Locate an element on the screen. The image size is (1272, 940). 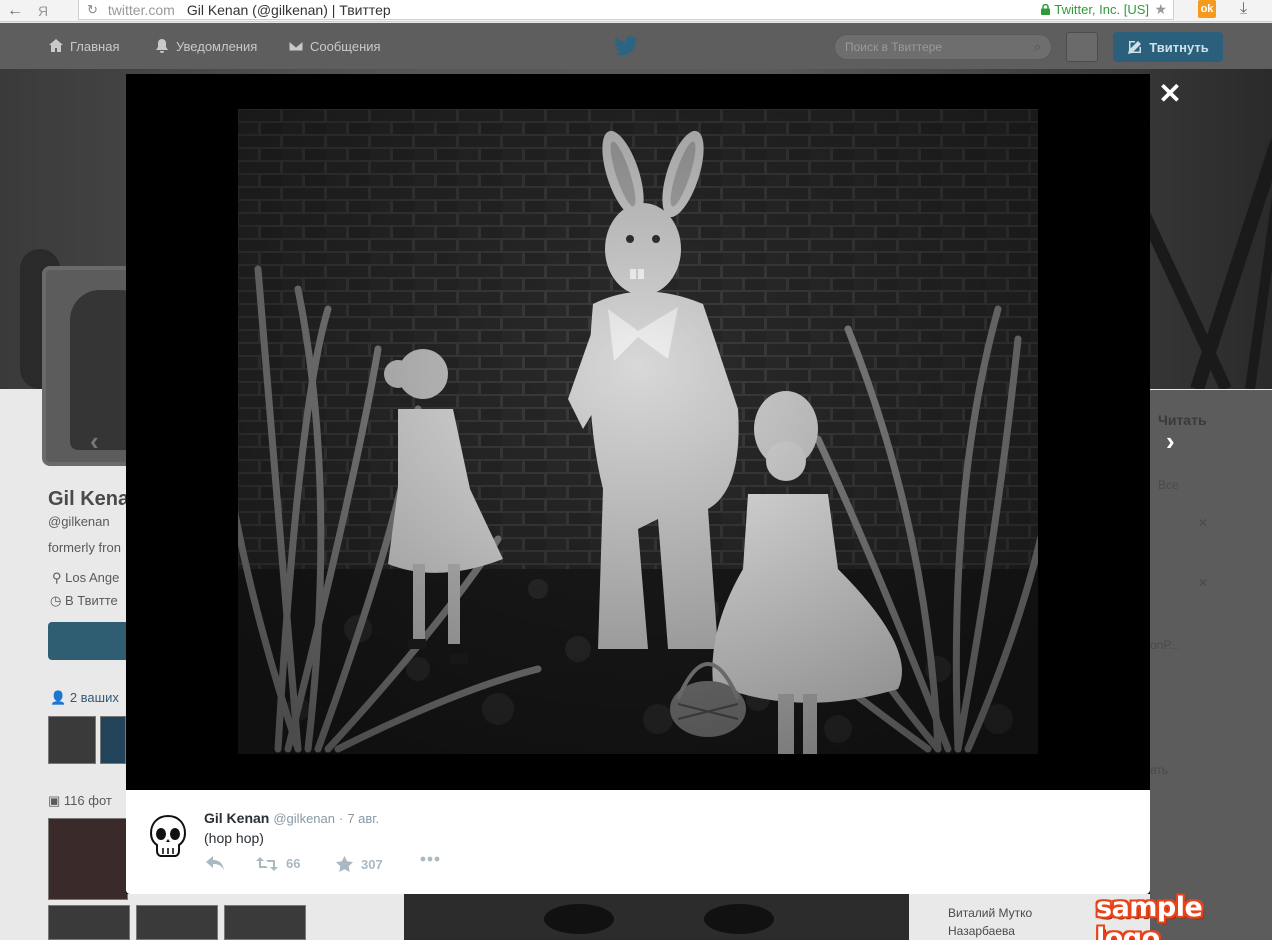
followers-you-know: 👤 2 ваших is located at coordinates (84, 698).